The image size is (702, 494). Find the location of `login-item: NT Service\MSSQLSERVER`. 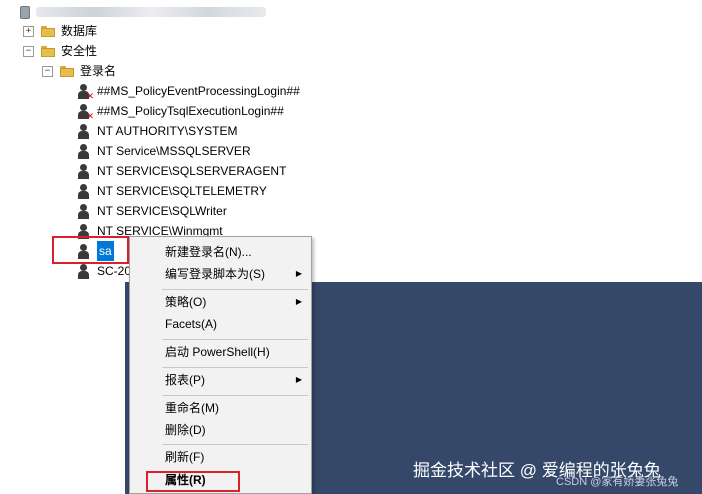

login-item: NT Service\MSSQLSERVER is located at coordinates (164, 151).